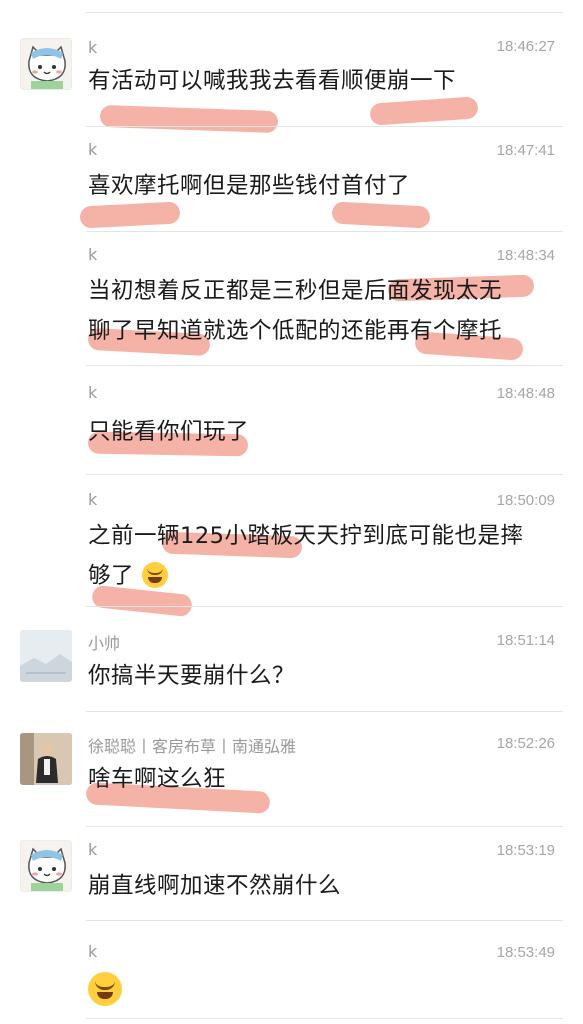  What do you see at coordinates (525, 952) in the screenshot?
I see `timestamp: 18:53:49` at bounding box center [525, 952].